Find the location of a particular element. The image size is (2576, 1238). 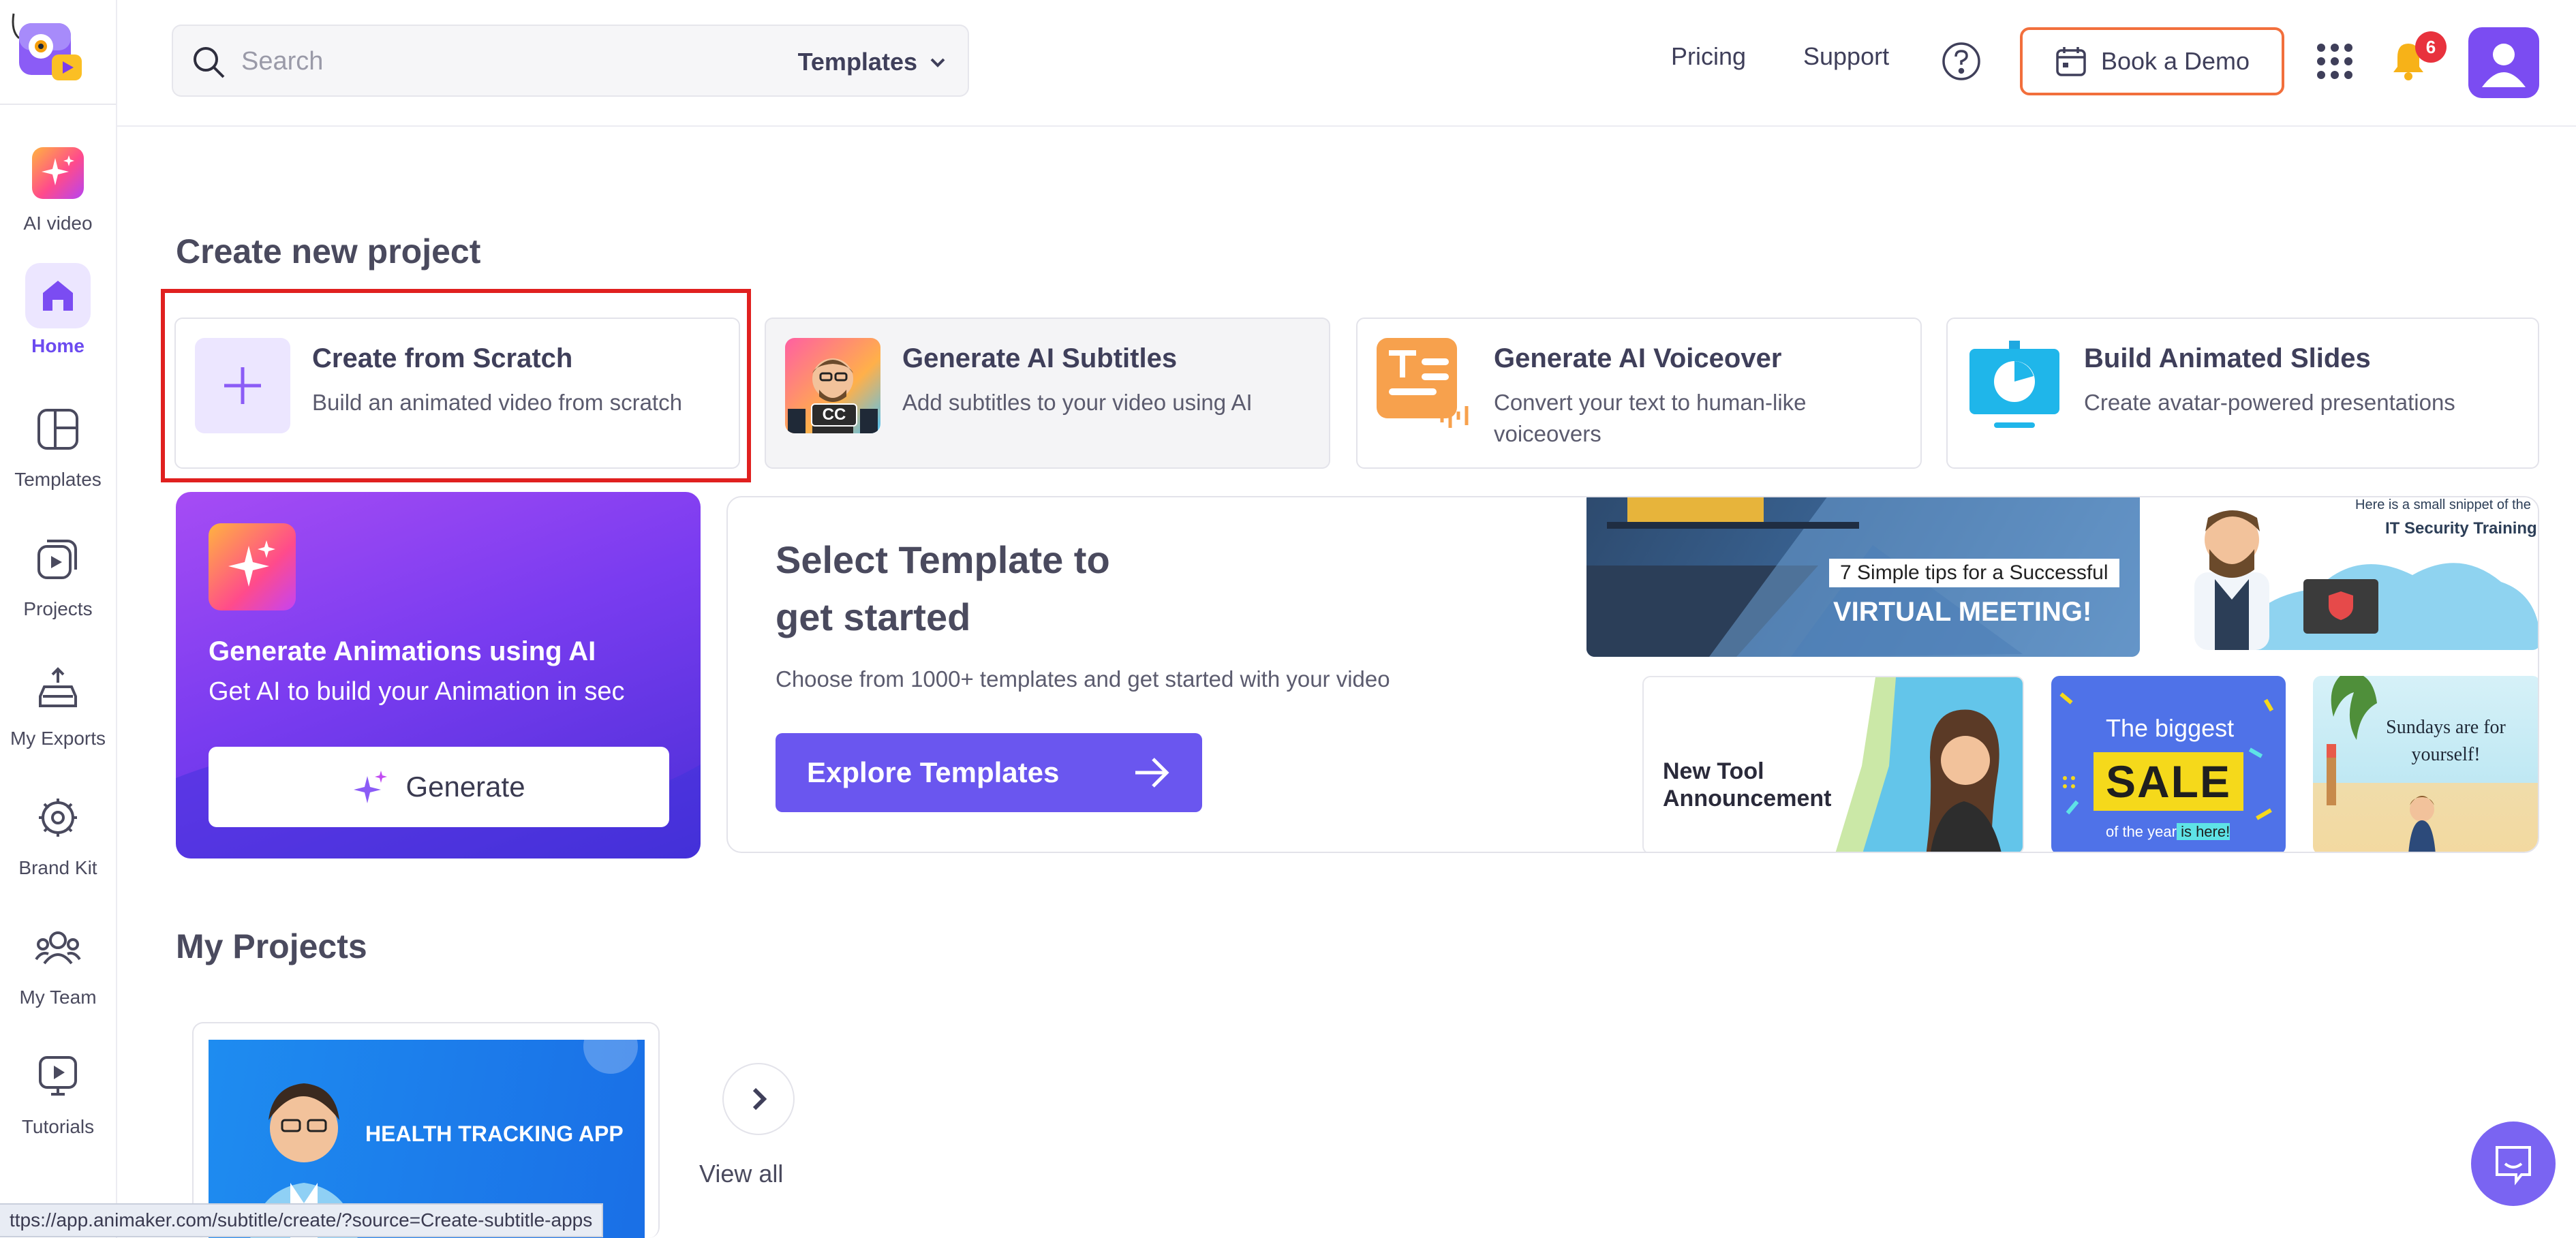

sidebar-item-label: Tutorials is located at coordinates (58, 1126).